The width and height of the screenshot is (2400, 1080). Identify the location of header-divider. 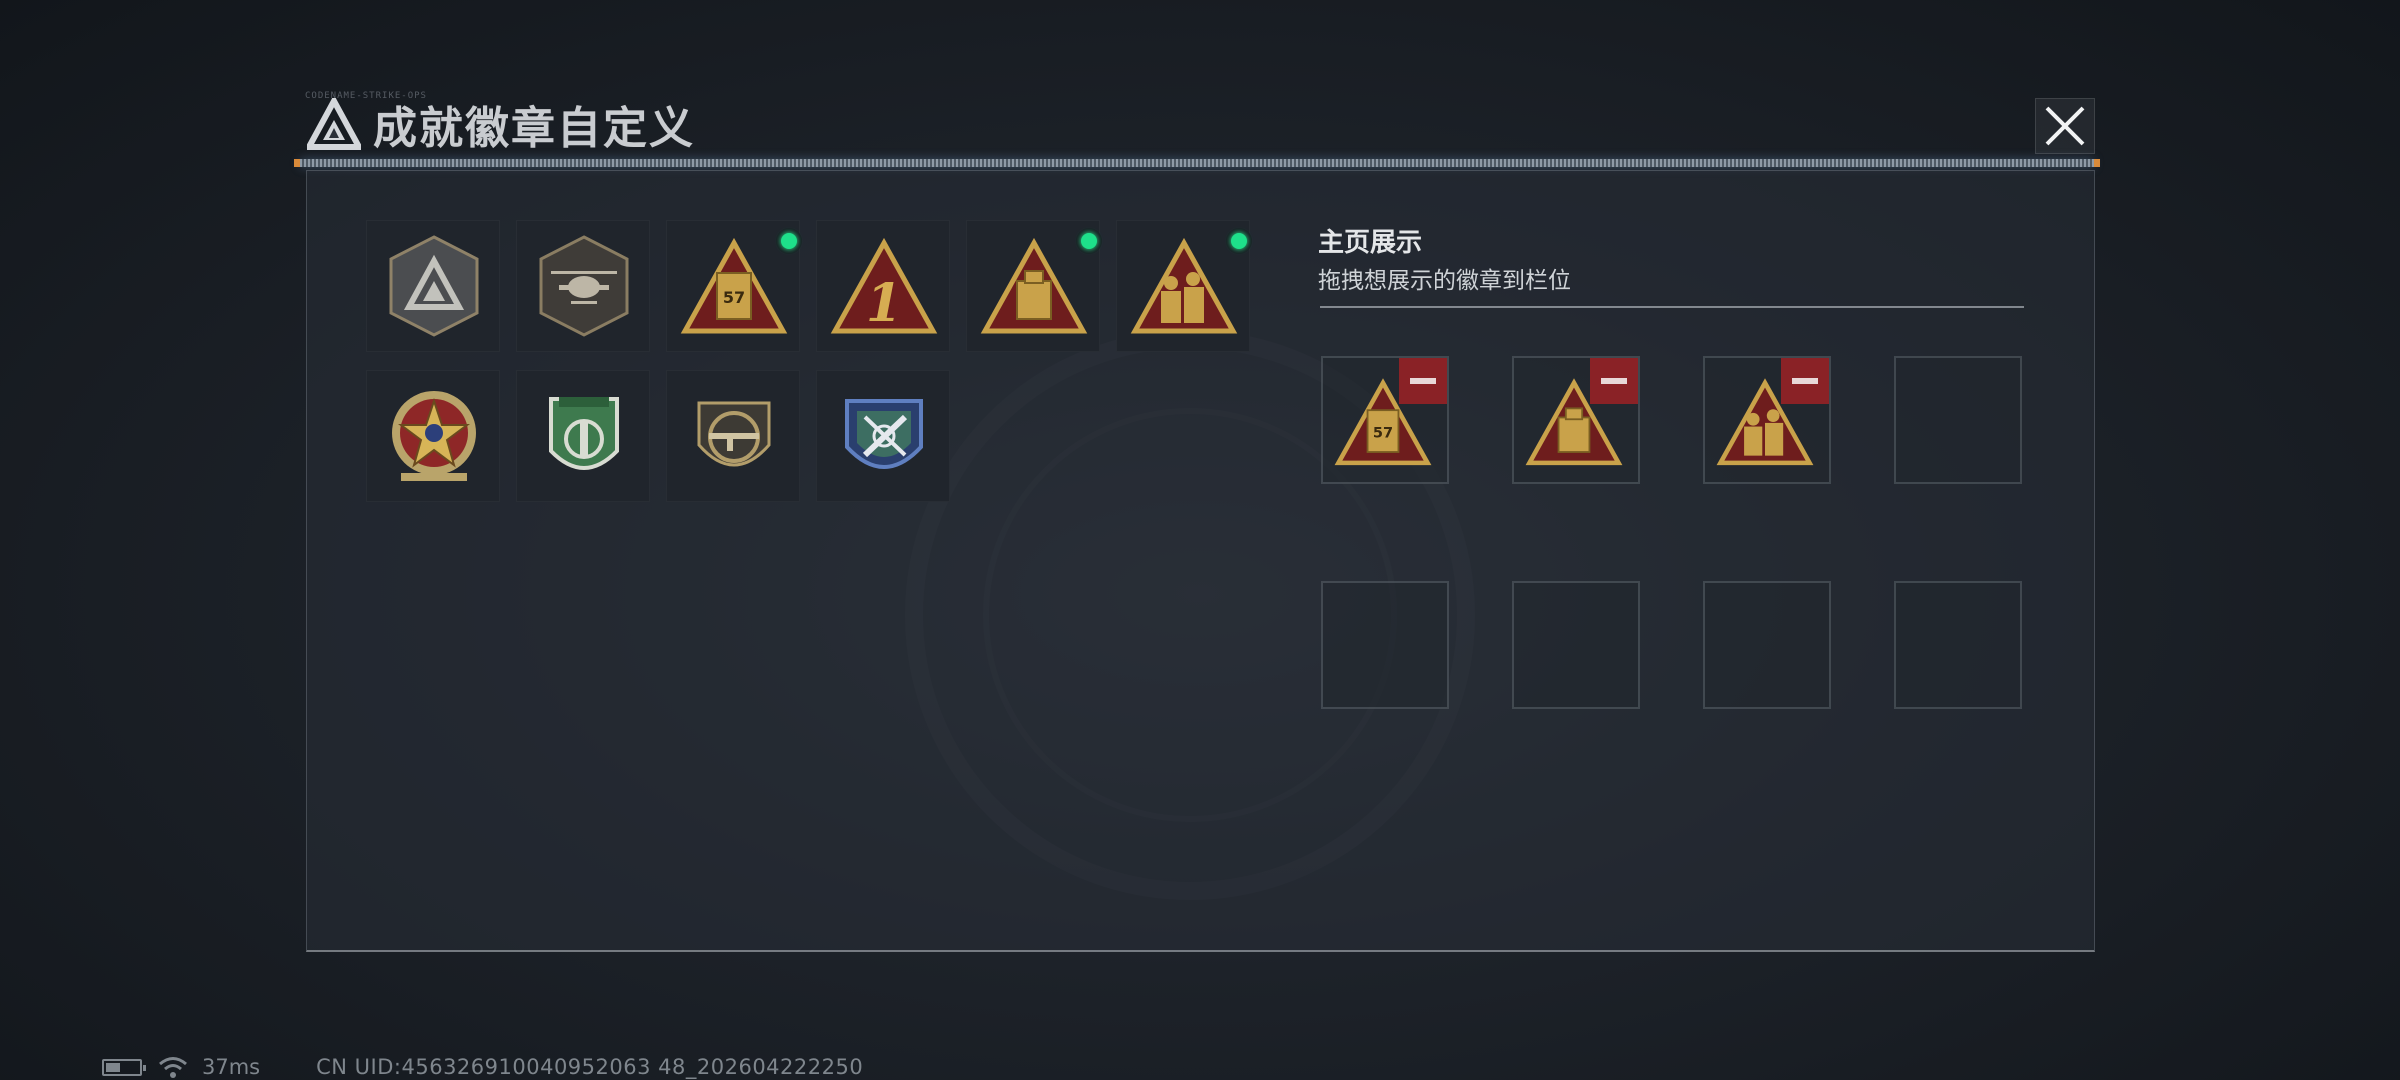
(1197, 163).